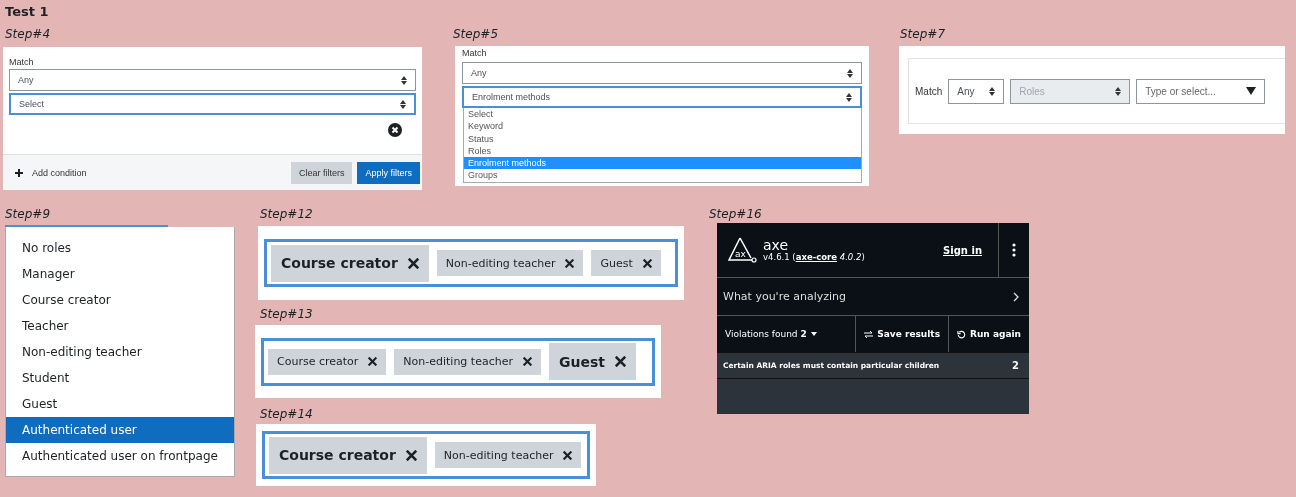 The width and height of the screenshot is (1296, 497). What do you see at coordinates (120, 404) in the screenshot?
I see `role-option: Guest` at bounding box center [120, 404].